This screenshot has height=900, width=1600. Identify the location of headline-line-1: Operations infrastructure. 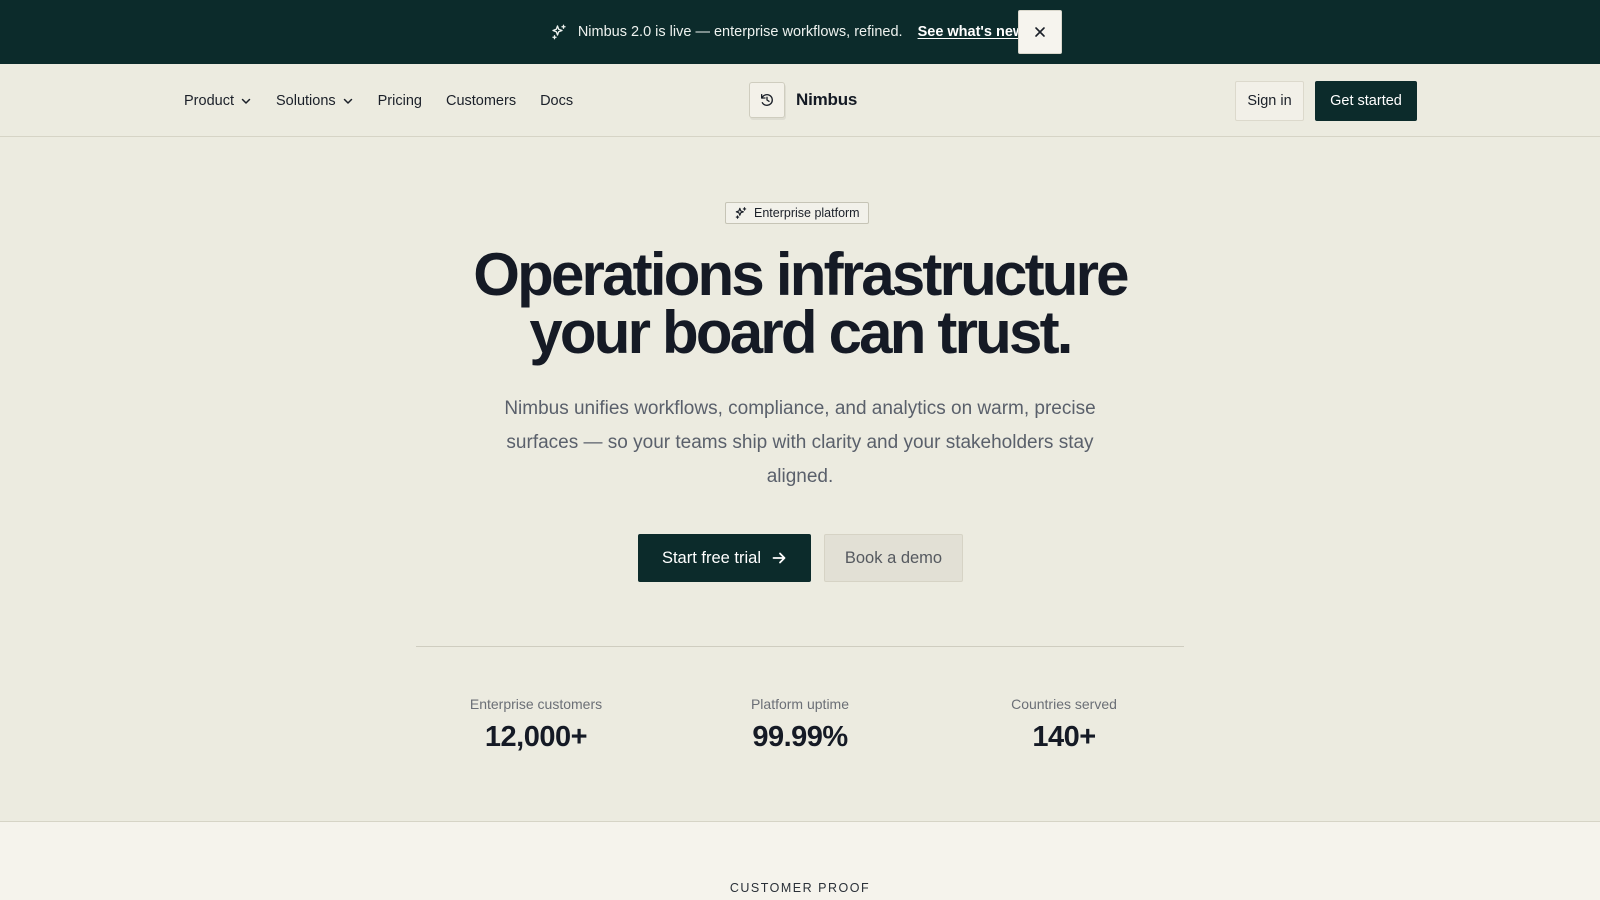
(801, 274).